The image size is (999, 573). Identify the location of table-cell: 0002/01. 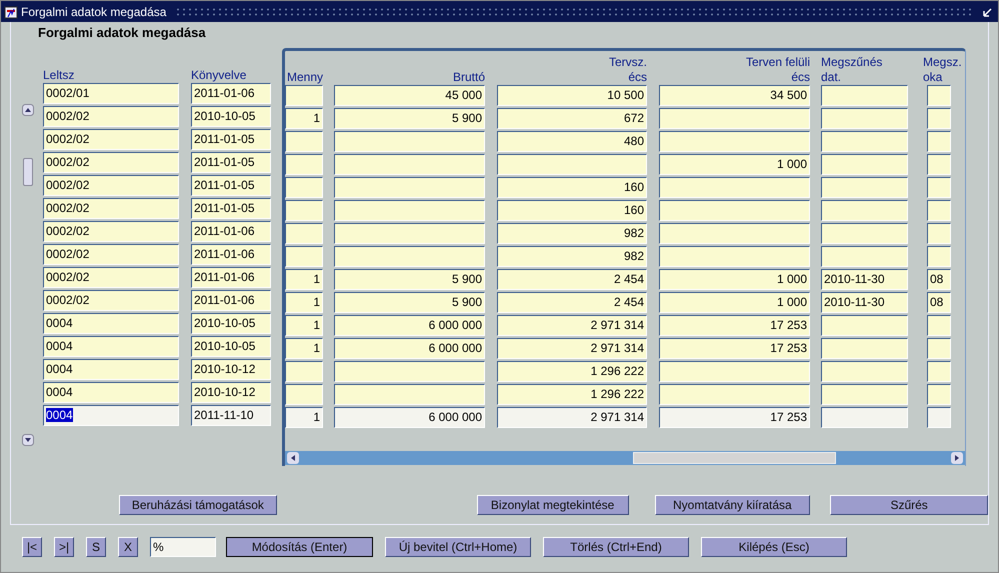
(111, 93).